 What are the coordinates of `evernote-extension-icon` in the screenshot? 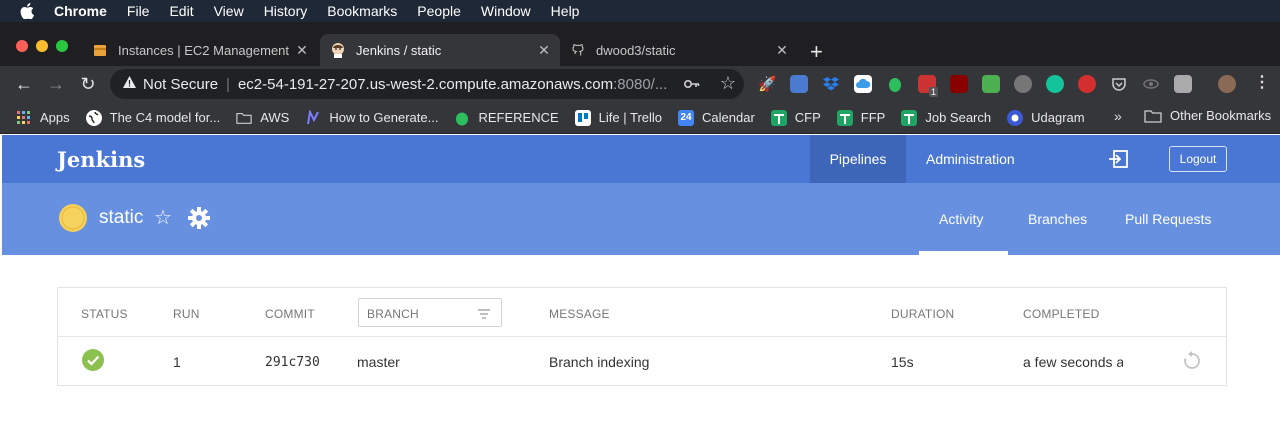 It's located at (895, 84).